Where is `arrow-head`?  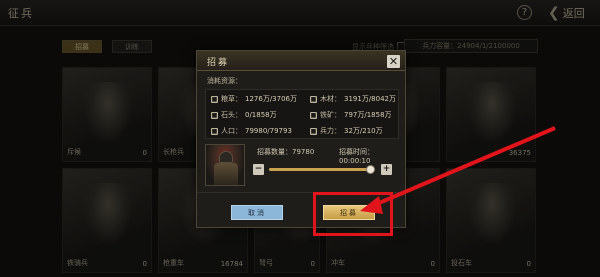 arrow-head is located at coordinates (371, 205).